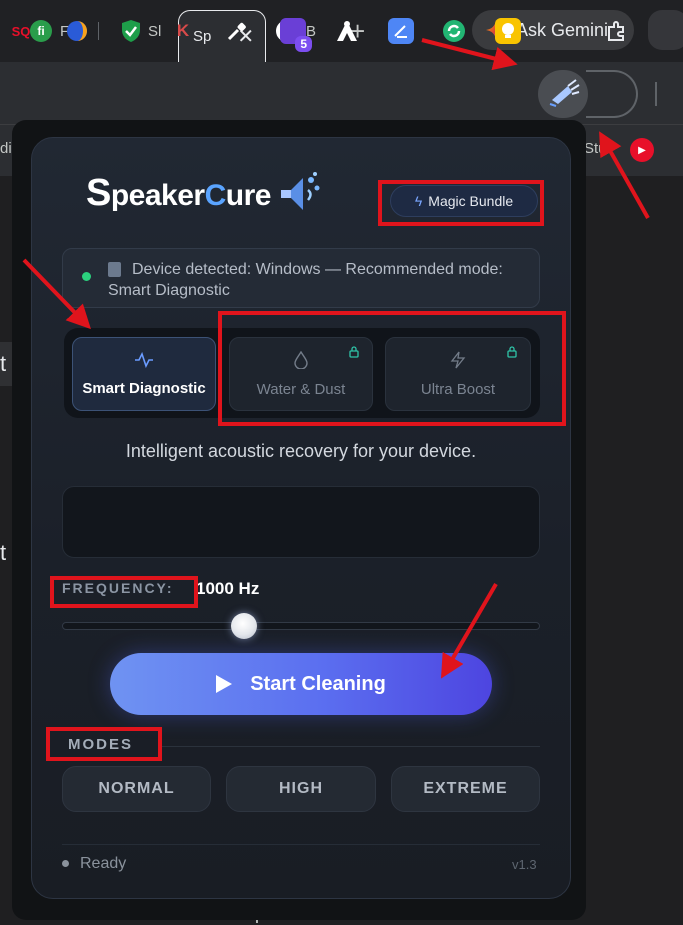  Describe the element at coordinates (228, 588) in the screenshot. I see `frequency-value: 1000 Hz` at that location.